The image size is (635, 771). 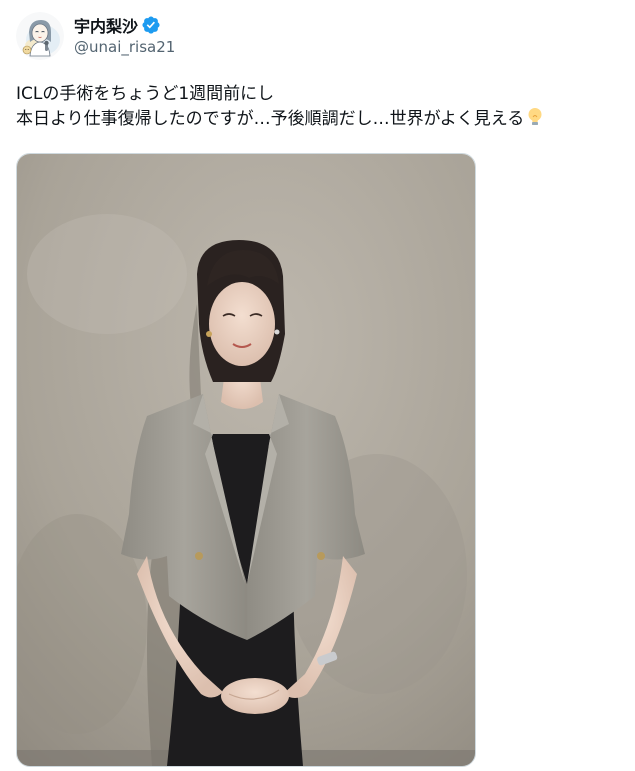 What do you see at coordinates (535, 121) in the screenshot?
I see `lightbulb-icon` at bounding box center [535, 121].